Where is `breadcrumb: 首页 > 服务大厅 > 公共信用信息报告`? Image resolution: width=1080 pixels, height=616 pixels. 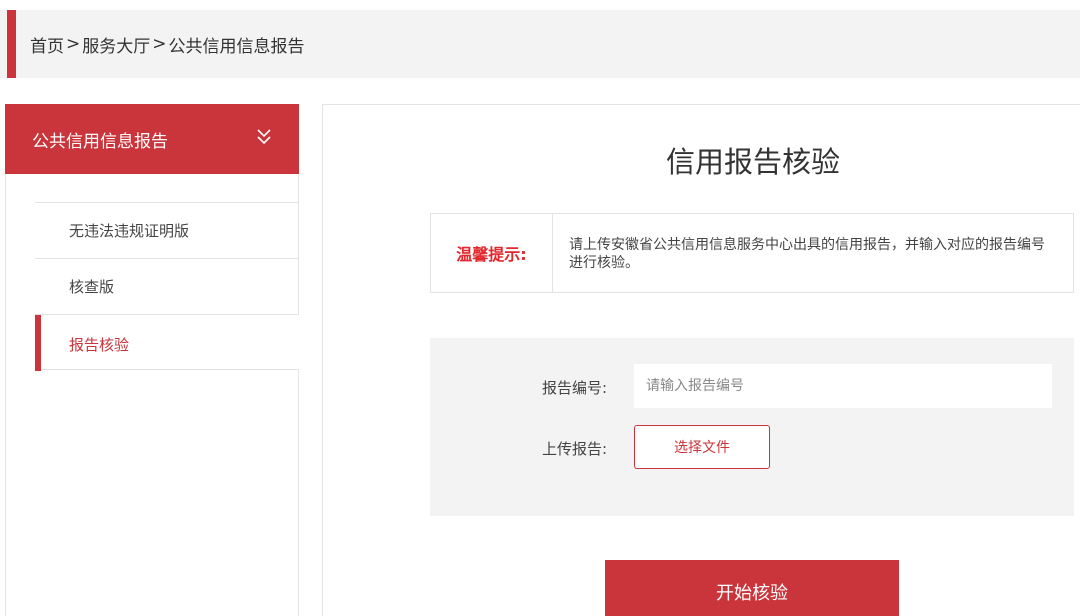
breadcrumb: 首页 > 服务大厅 > 公共信用信息报告 is located at coordinates (167, 44).